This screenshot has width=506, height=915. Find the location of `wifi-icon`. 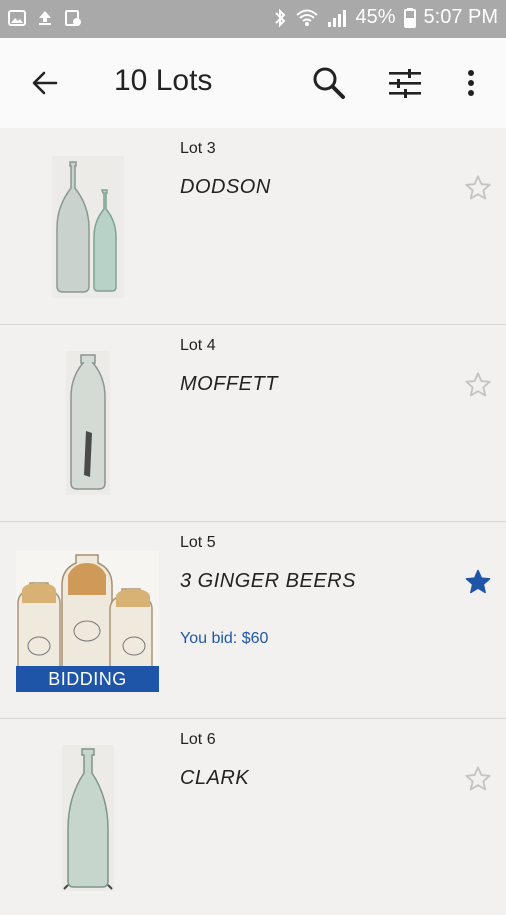

wifi-icon is located at coordinates (307, 17).